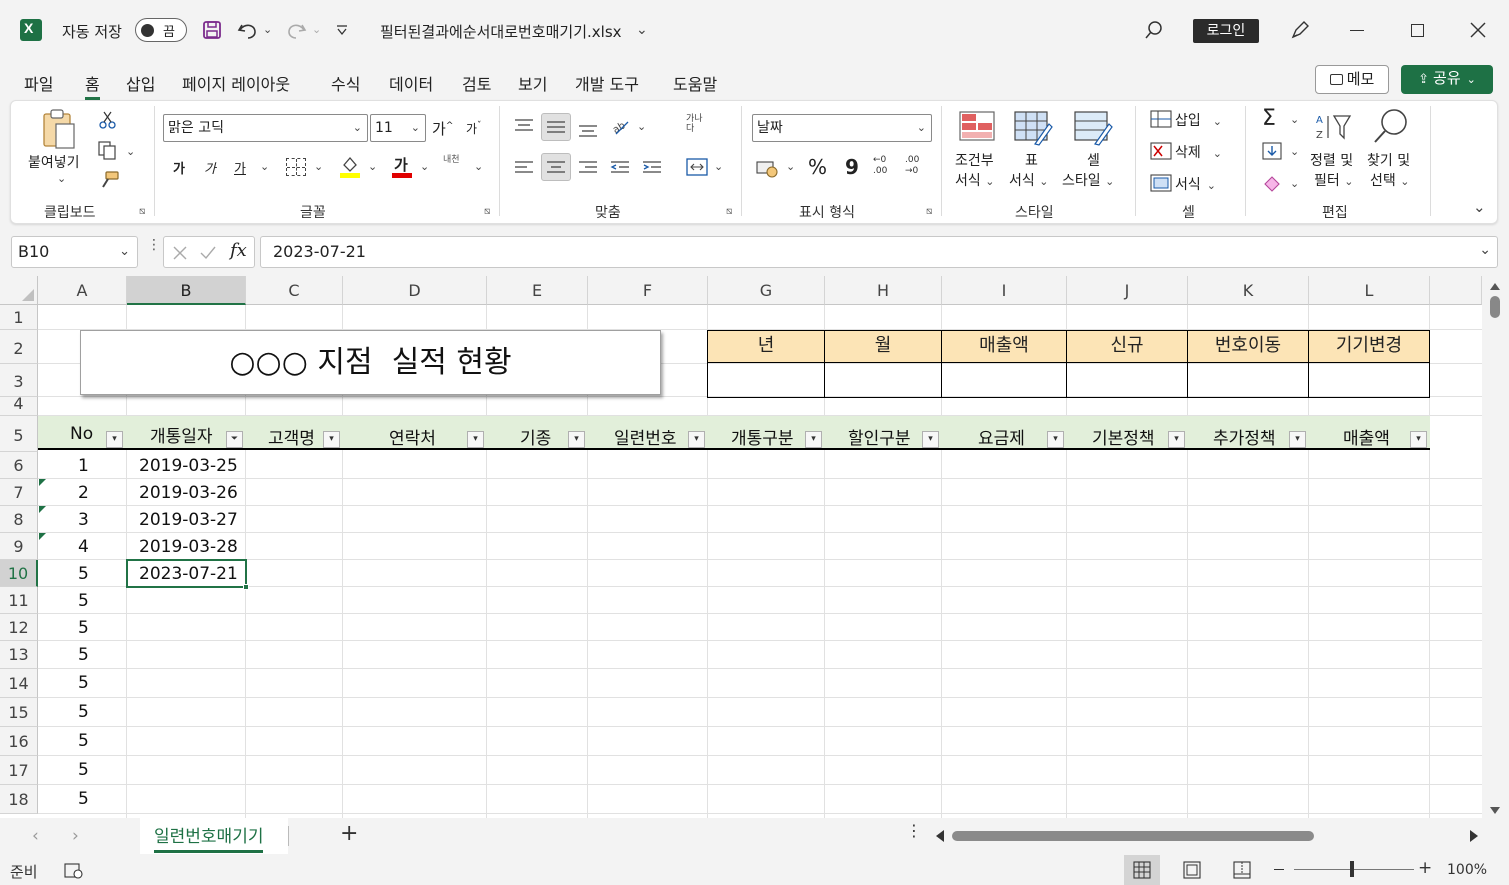 This screenshot has height=885, width=1509. I want to click on menu-page-layout: 페이지 레이아웃, so click(236, 83).